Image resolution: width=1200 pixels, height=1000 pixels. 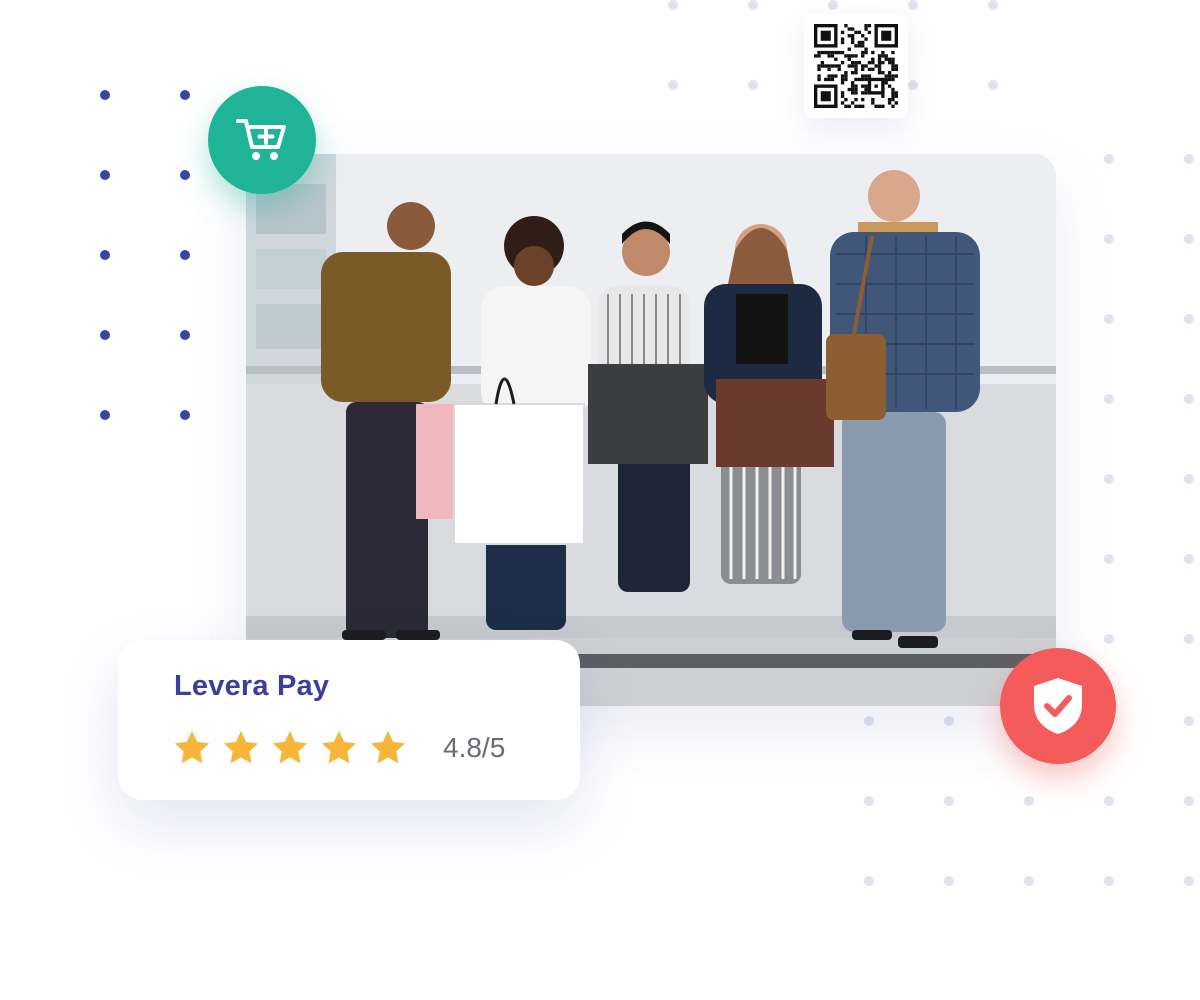 I want to click on rating-card: Levera Pay 4.8/5, so click(x=349, y=720).